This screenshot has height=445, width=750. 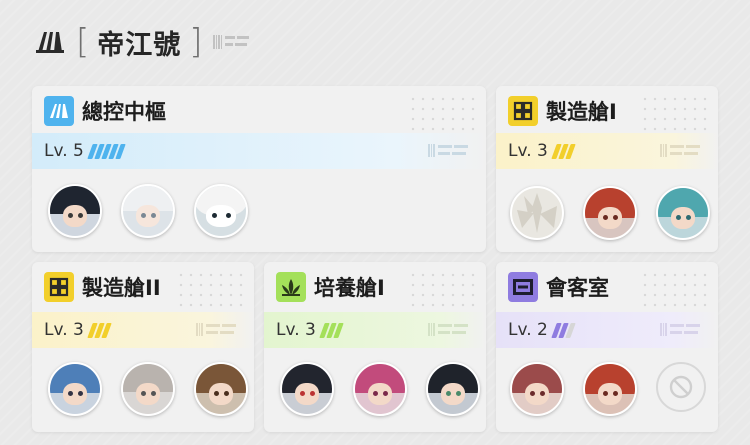 I want to click on base-header: [ 帝江號 ], so click(x=143, y=42).